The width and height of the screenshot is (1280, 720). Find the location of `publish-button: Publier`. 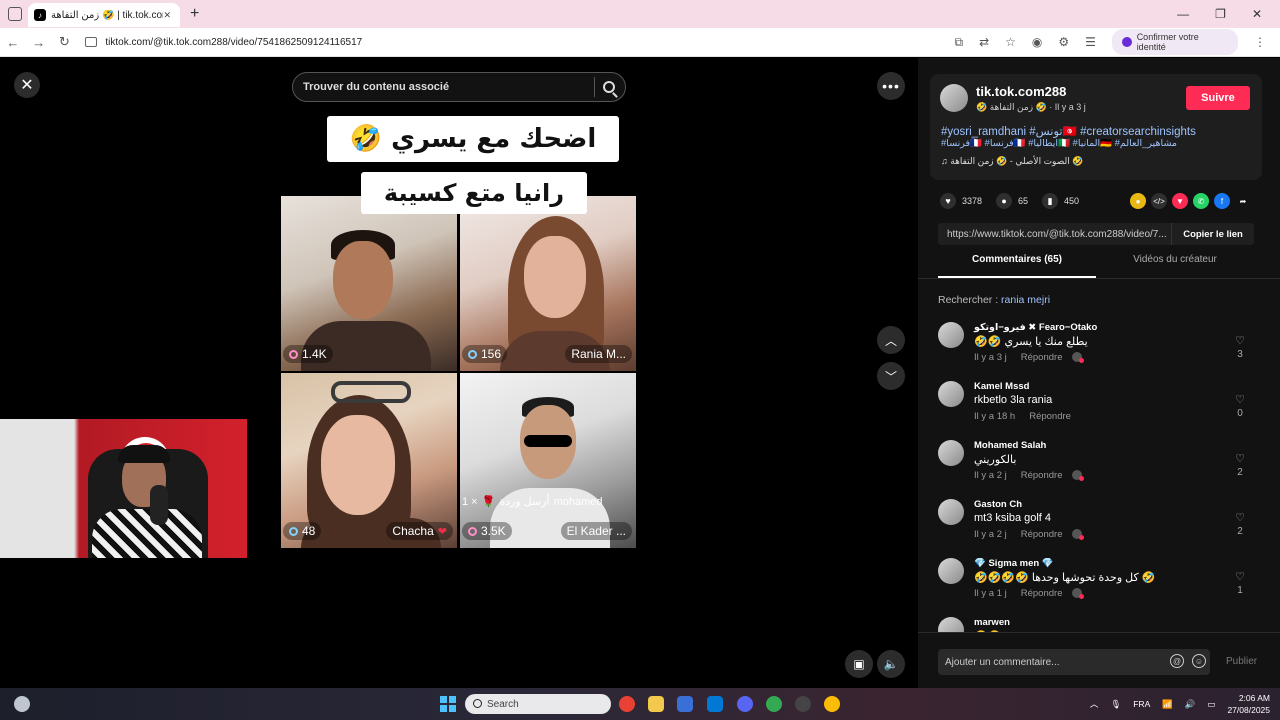

publish-button: Publier is located at coordinates (1241, 661).